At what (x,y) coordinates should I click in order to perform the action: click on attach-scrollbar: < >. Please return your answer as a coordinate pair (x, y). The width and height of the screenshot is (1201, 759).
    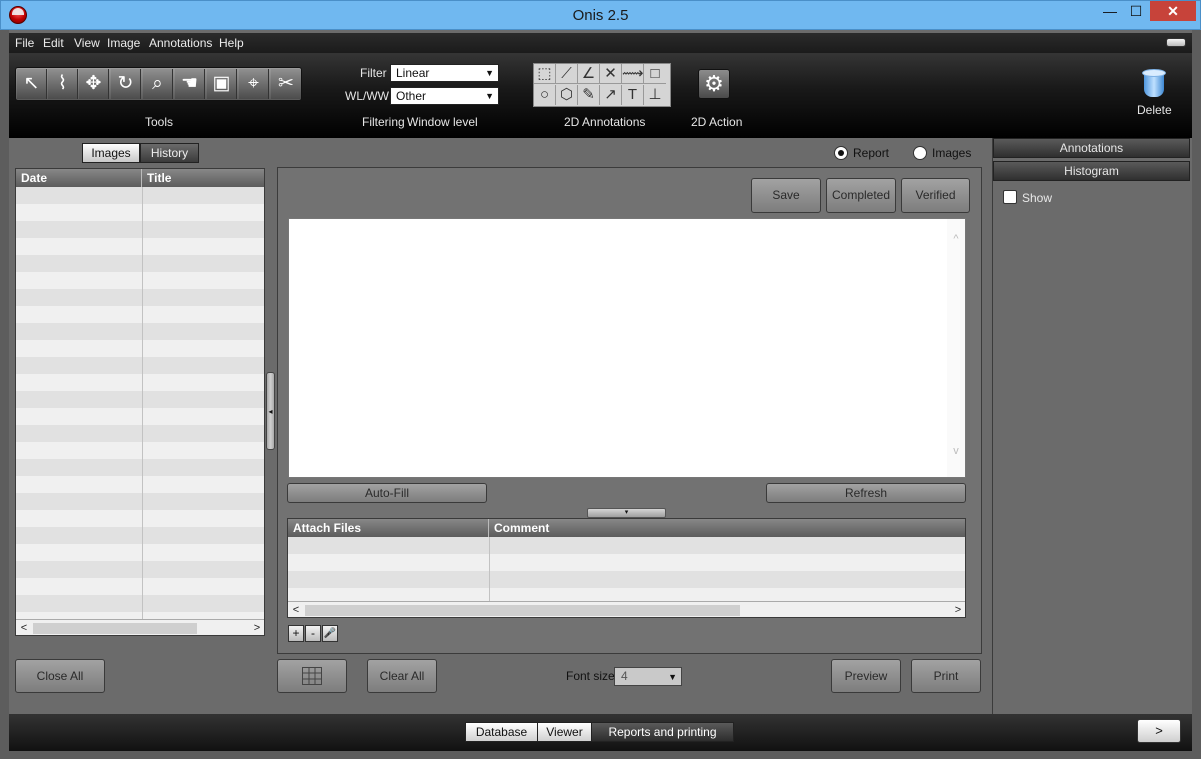
    Looking at the image, I should click on (626, 609).